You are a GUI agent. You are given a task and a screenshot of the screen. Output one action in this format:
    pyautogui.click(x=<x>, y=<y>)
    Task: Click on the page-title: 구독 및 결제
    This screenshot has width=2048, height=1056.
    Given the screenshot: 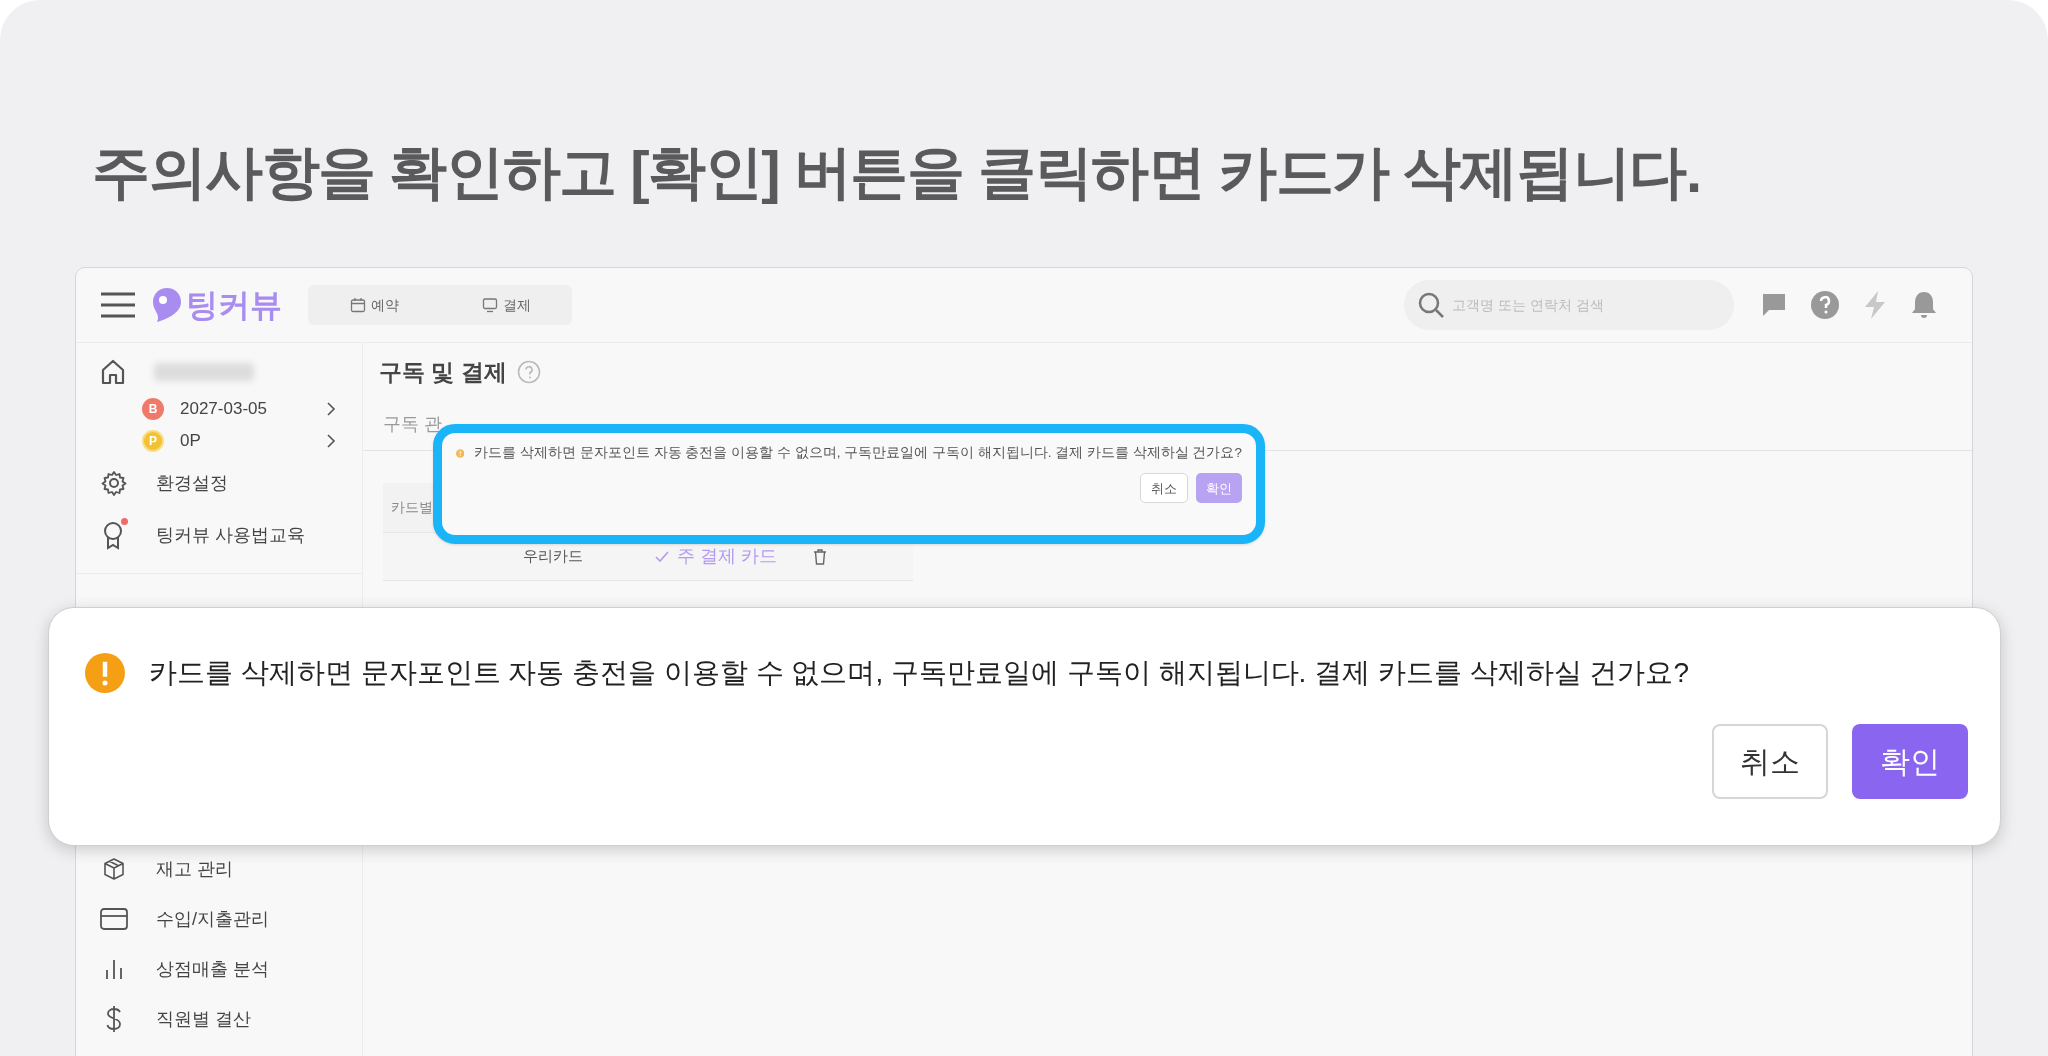 What is the action you would take?
    pyautogui.click(x=443, y=372)
    